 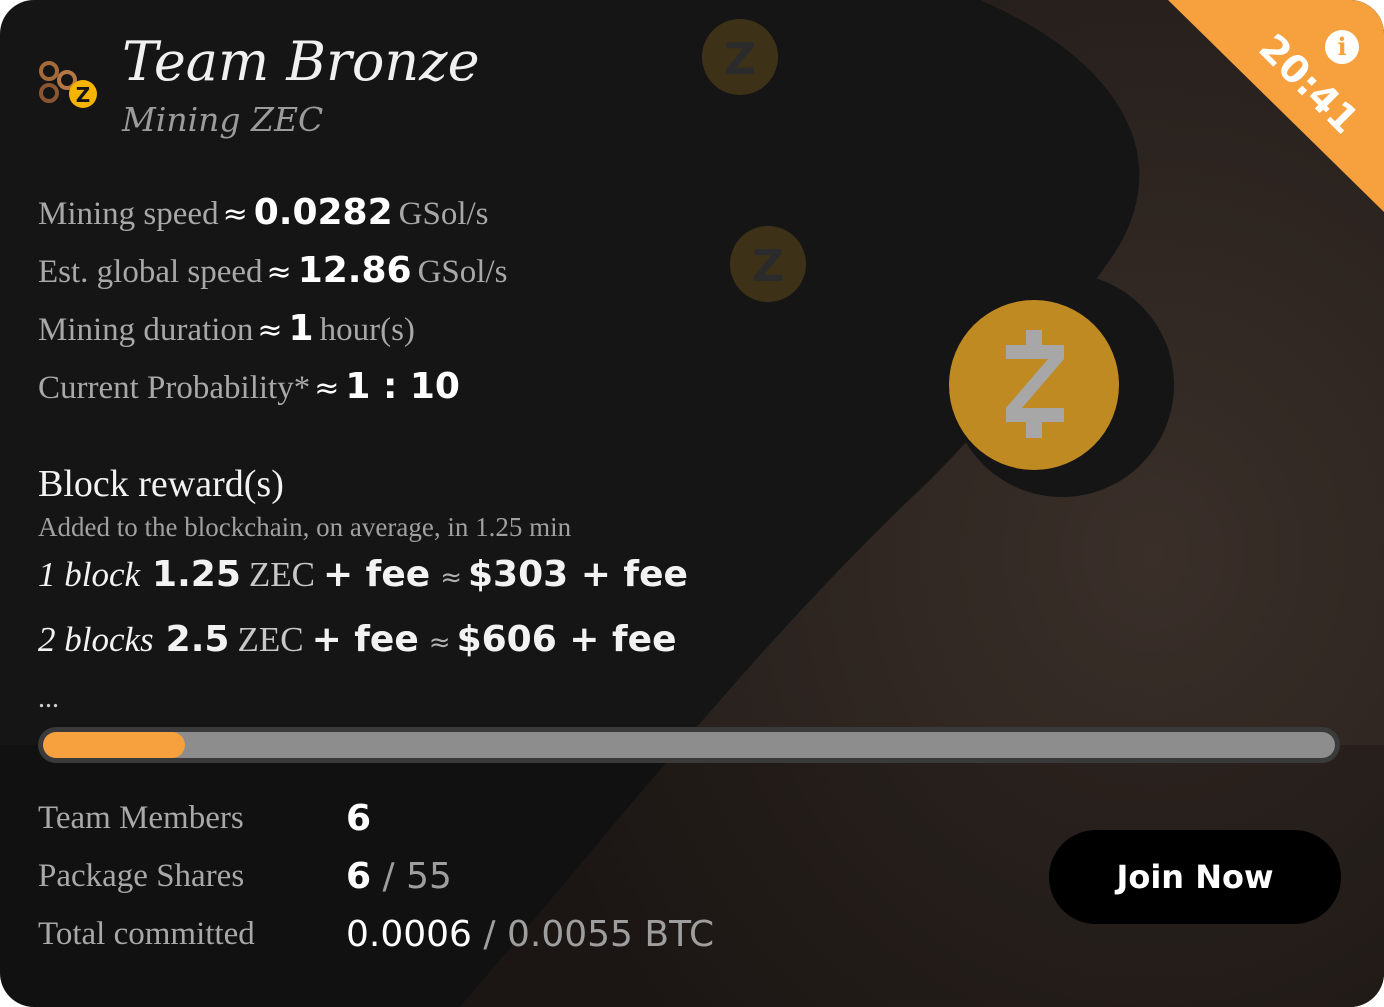 What do you see at coordinates (196, 574) in the screenshot?
I see `reward-amount: 1.25` at bounding box center [196, 574].